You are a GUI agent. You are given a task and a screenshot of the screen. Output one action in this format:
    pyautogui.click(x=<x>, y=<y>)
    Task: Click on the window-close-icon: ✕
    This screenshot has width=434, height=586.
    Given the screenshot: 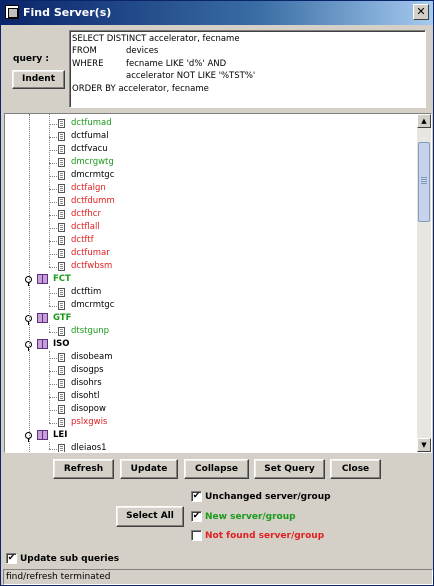 What is the action you would take?
    pyautogui.click(x=421, y=12)
    